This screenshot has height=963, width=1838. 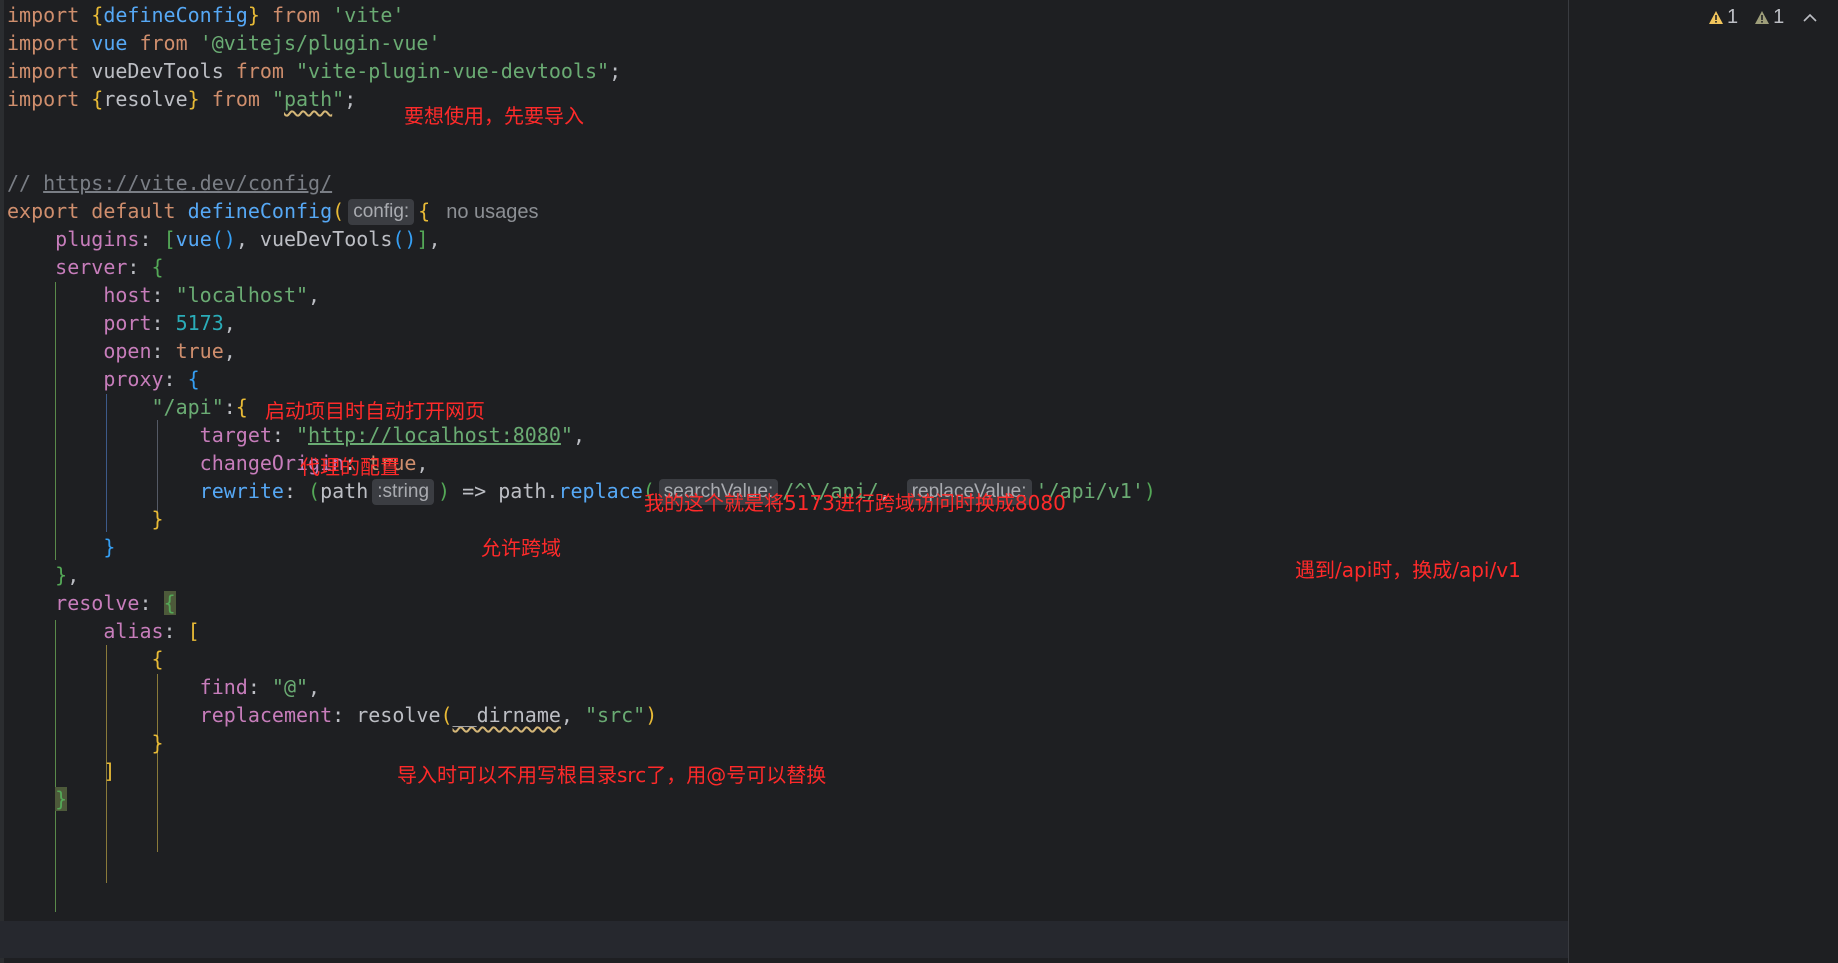 I want to click on token: "@", so click(x=290, y=687).